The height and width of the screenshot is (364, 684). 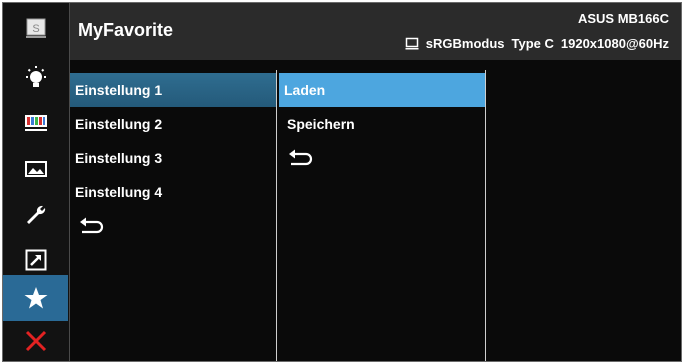 What do you see at coordinates (465, 43) in the screenshot?
I see `color-mode: sRGBmodus` at bounding box center [465, 43].